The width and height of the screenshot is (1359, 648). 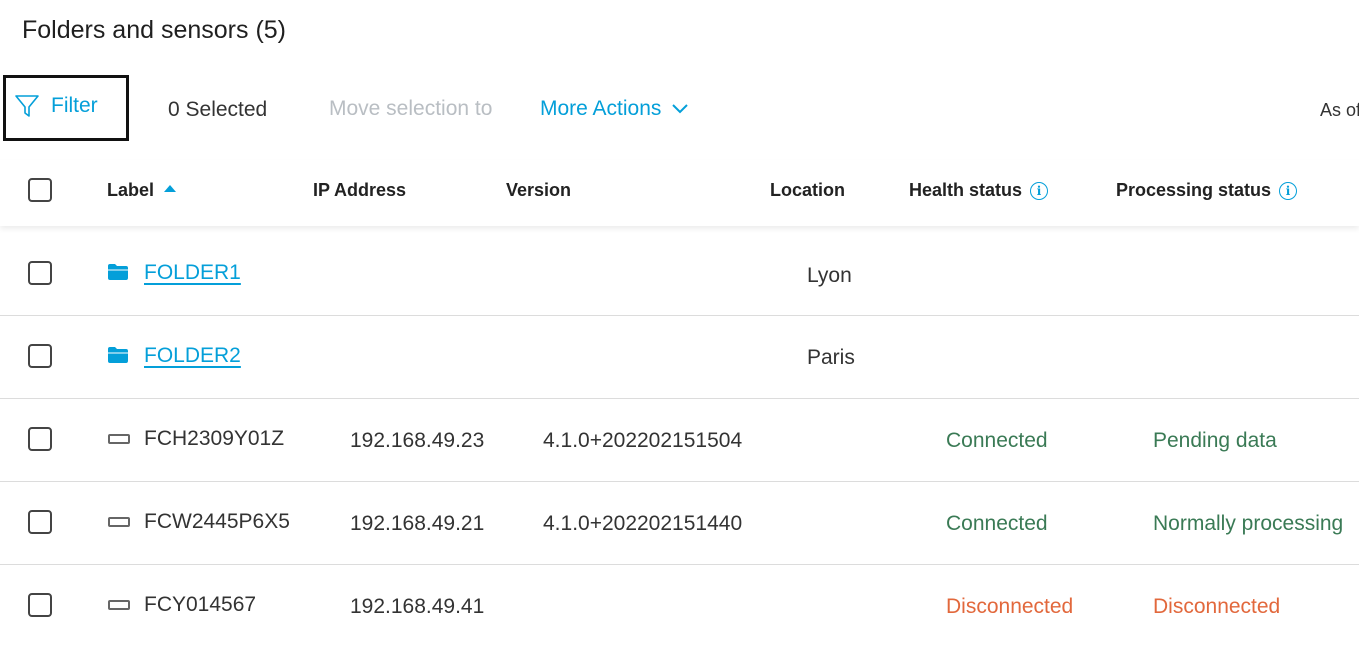 What do you see at coordinates (643, 440) in the screenshot?
I see `version-cell: 4.1.0+202202151504` at bounding box center [643, 440].